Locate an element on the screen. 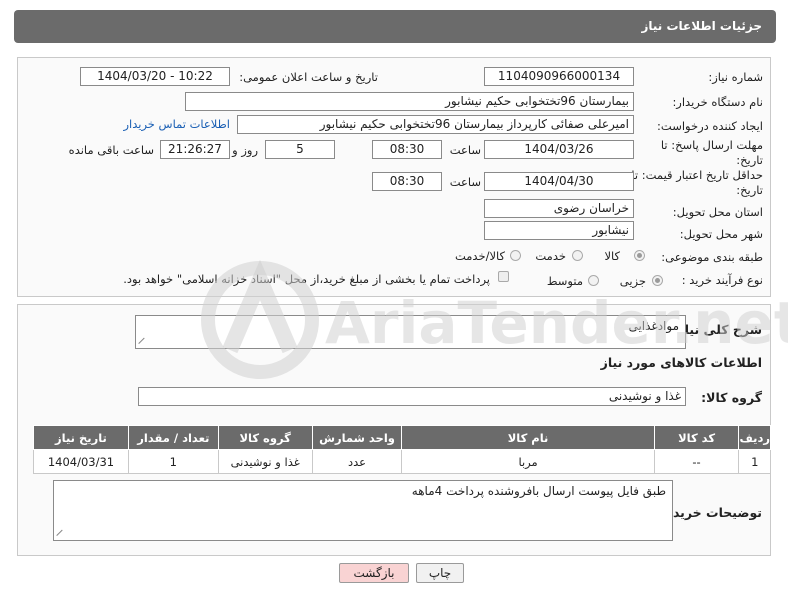  col-goods-code: کد کالا is located at coordinates (696, 437).